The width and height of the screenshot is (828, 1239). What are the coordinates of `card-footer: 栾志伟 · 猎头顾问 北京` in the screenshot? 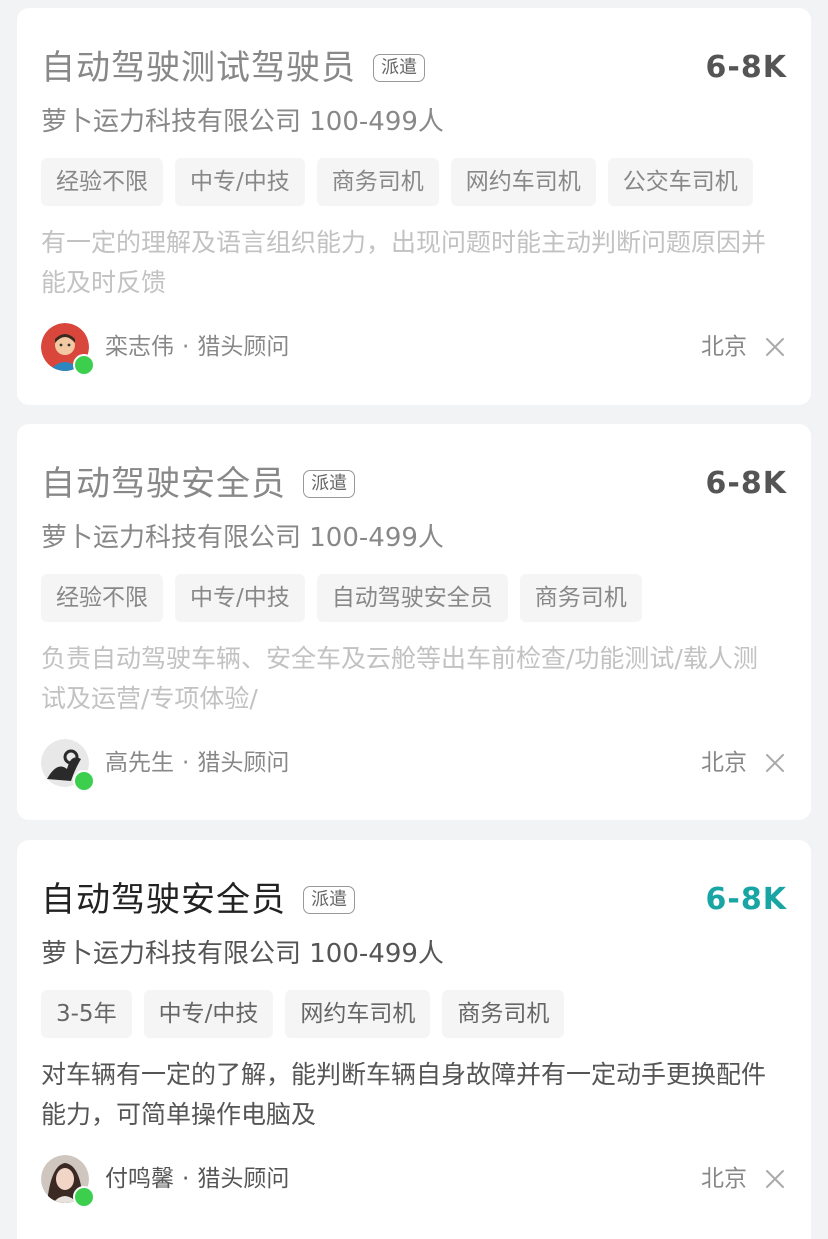 It's located at (414, 348).